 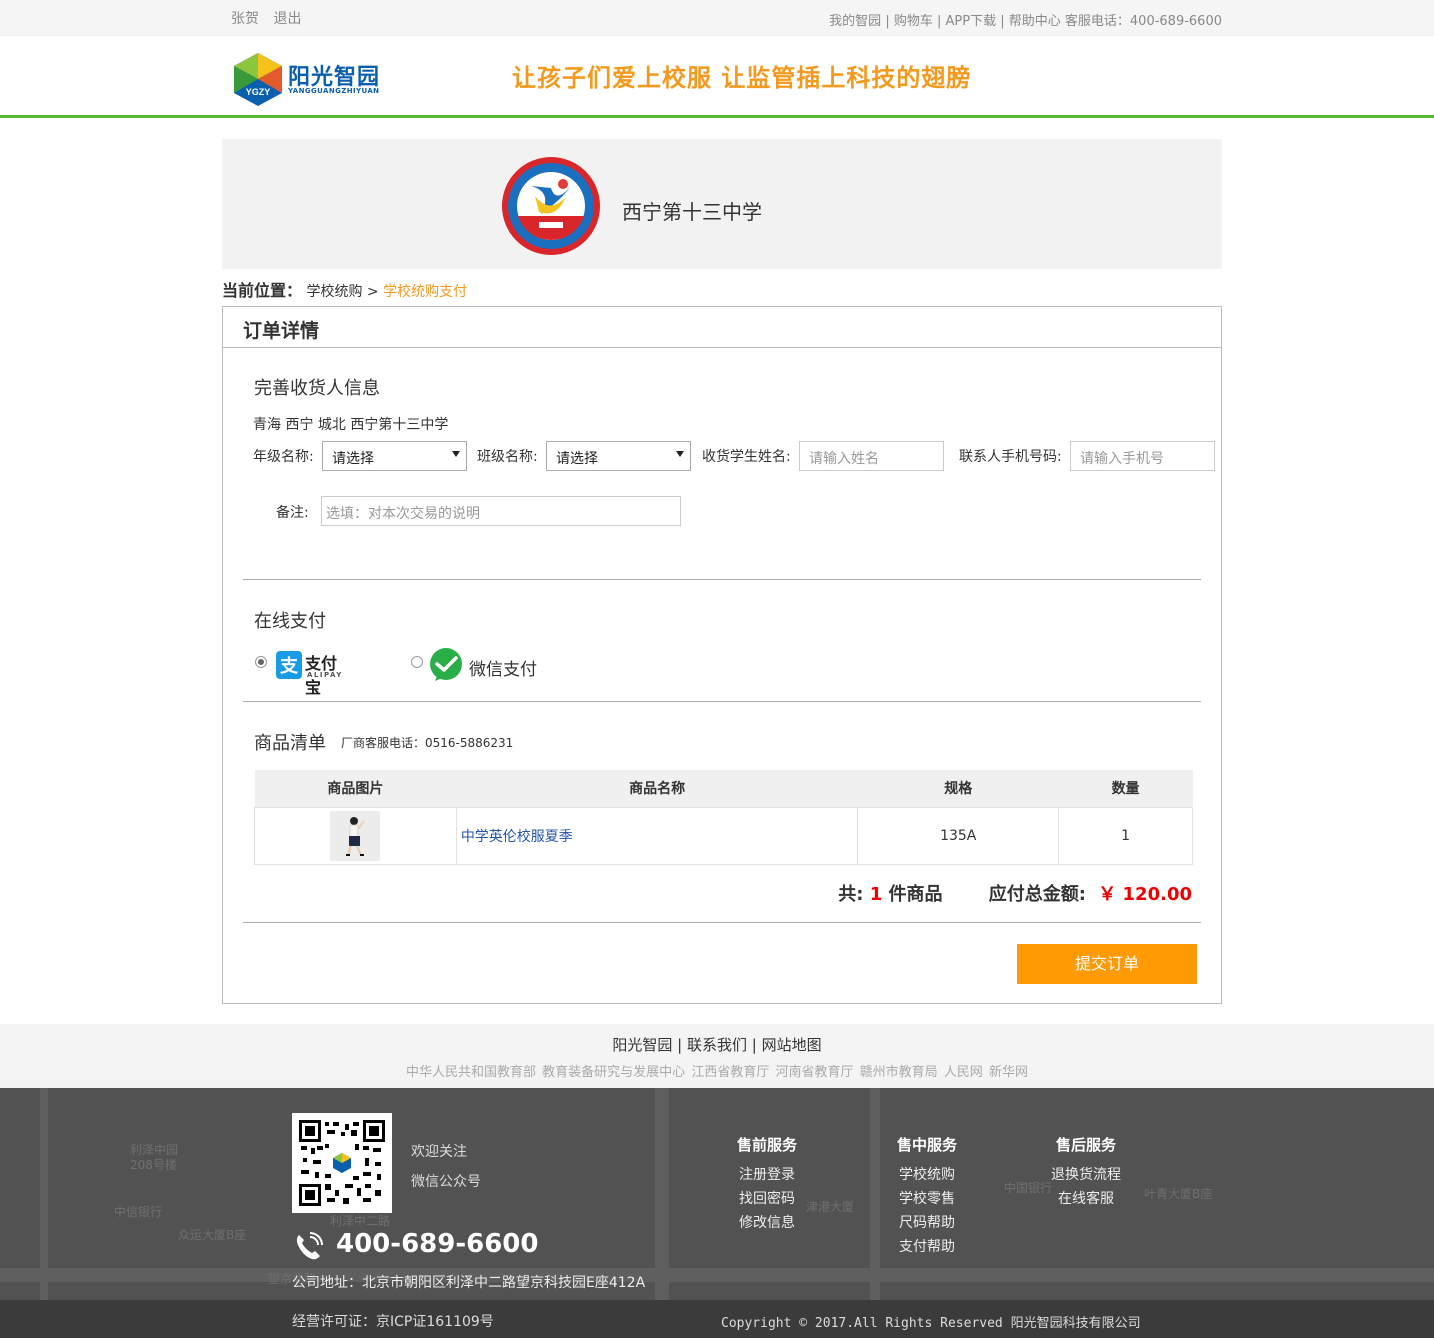 What do you see at coordinates (927, 1223) in the screenshot?
I see `onsale-link: 尺码帮助` at bounding box center [927, 1223].